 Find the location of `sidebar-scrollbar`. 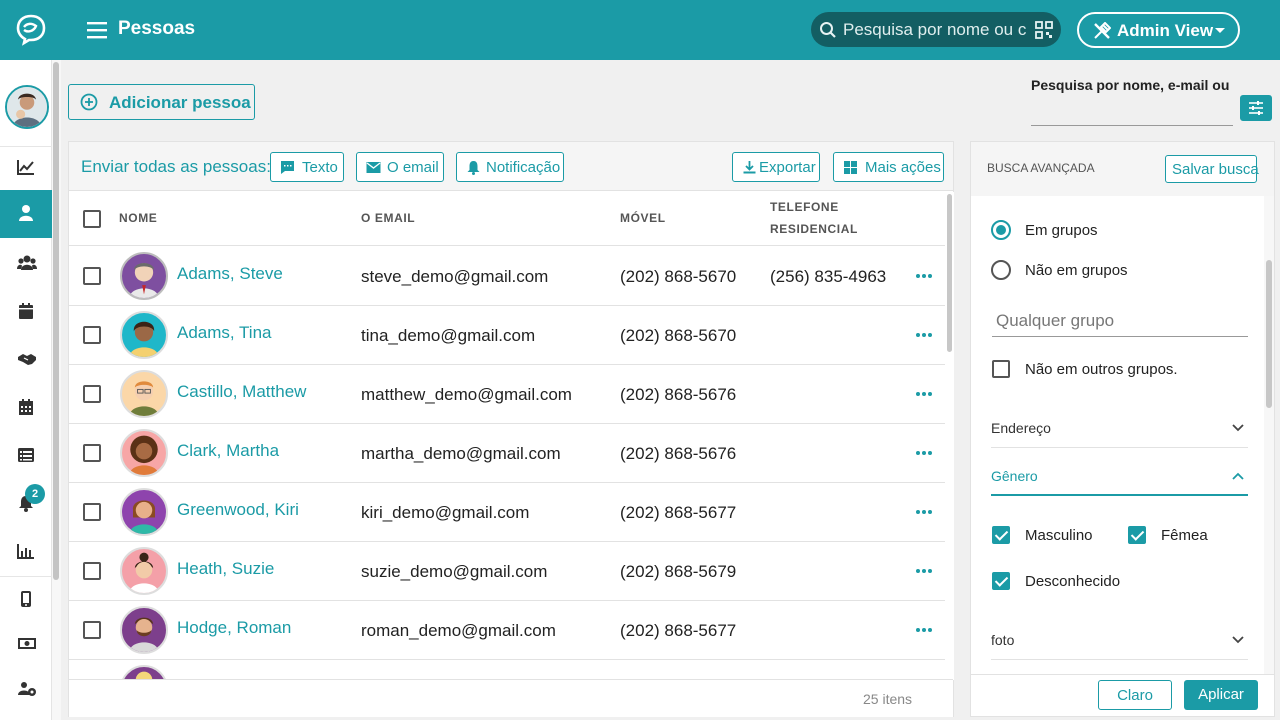

sidebar-scrollbar is located at coordinates (56, 390).